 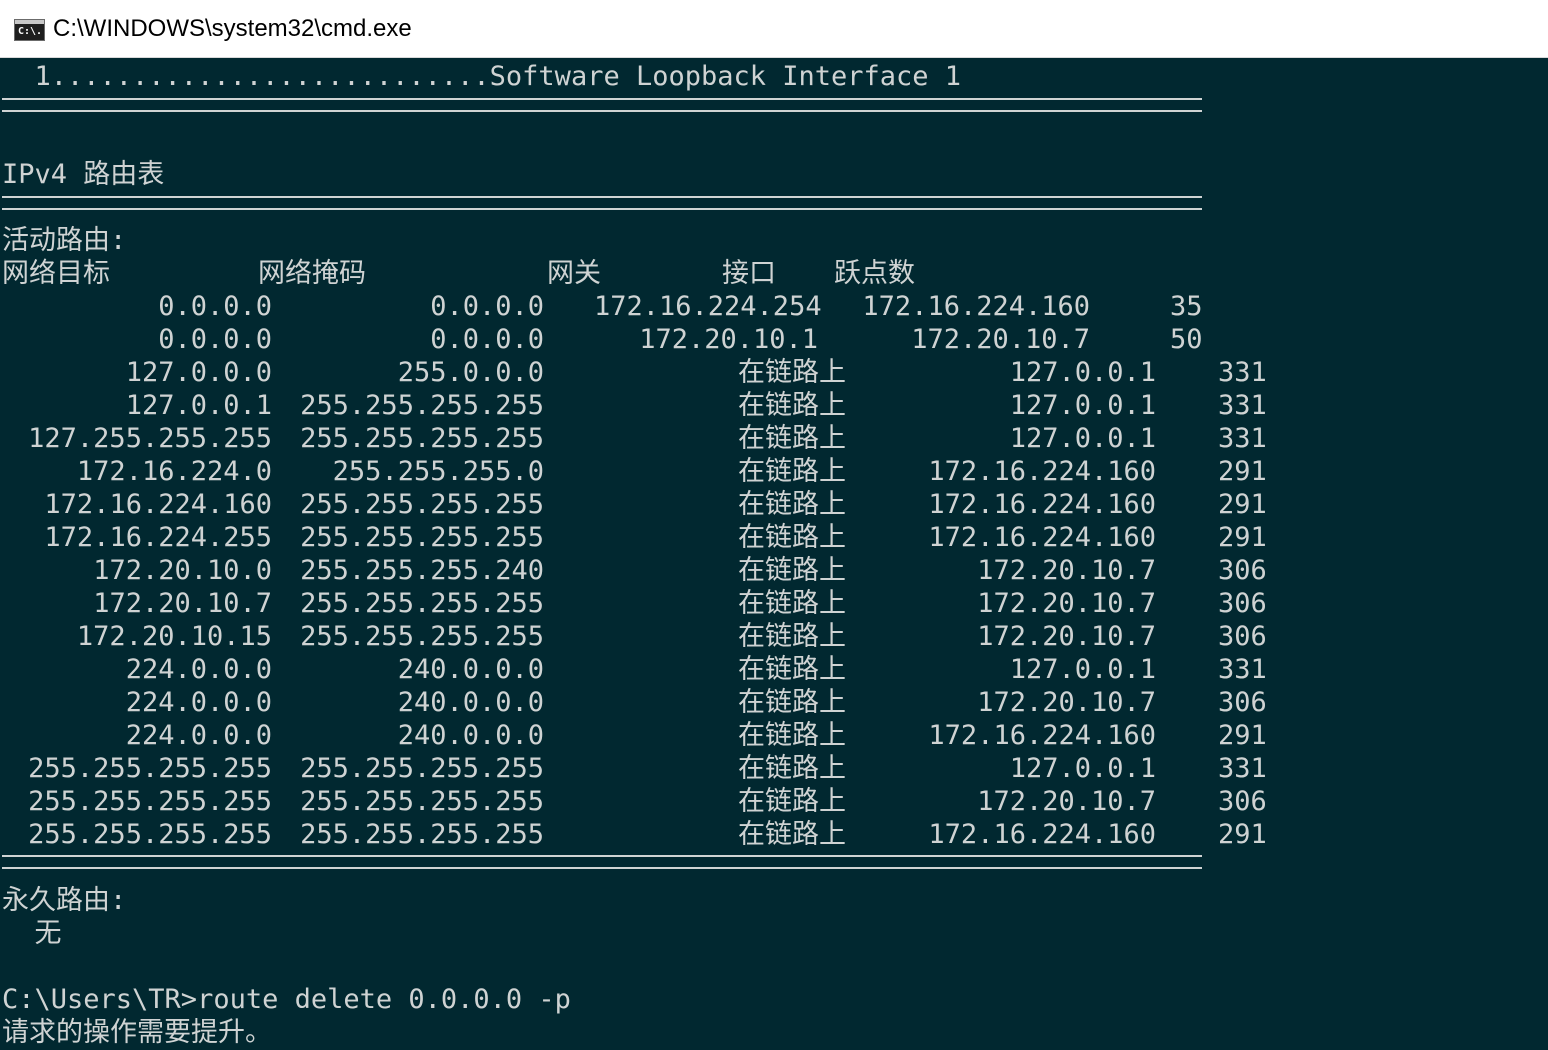 What do you see at coordinates (83, 174) in the screenshot?
I see `table-title: IPv4 路由表` at bounding box center [83, 174].